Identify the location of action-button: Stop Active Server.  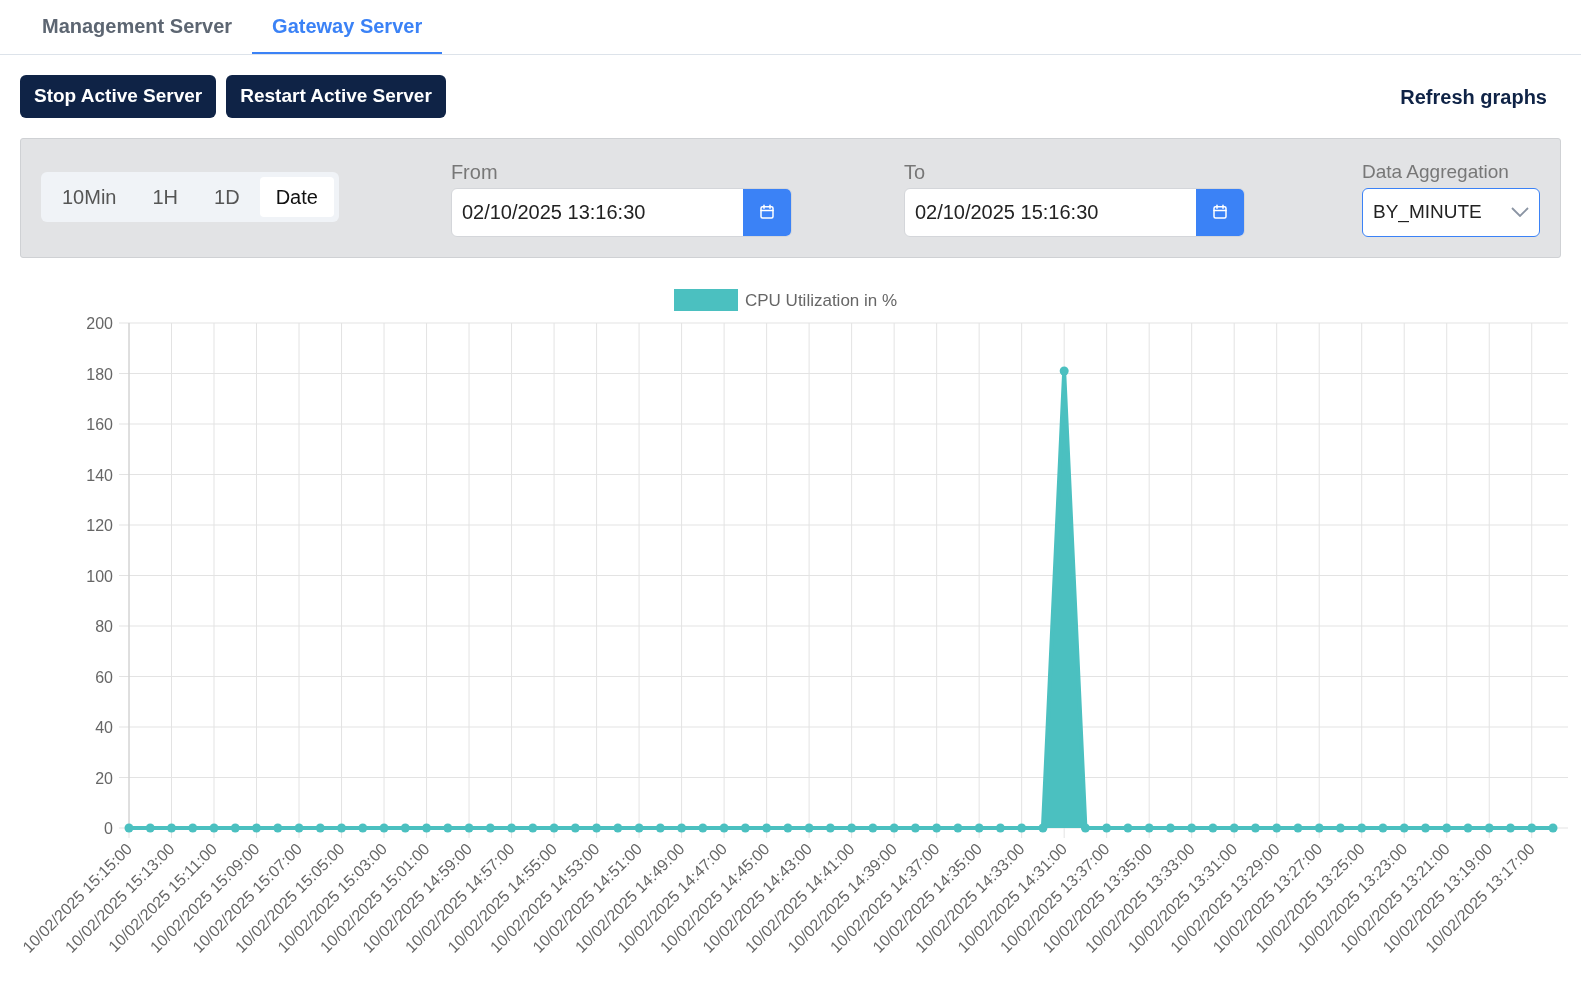
(118, 96).